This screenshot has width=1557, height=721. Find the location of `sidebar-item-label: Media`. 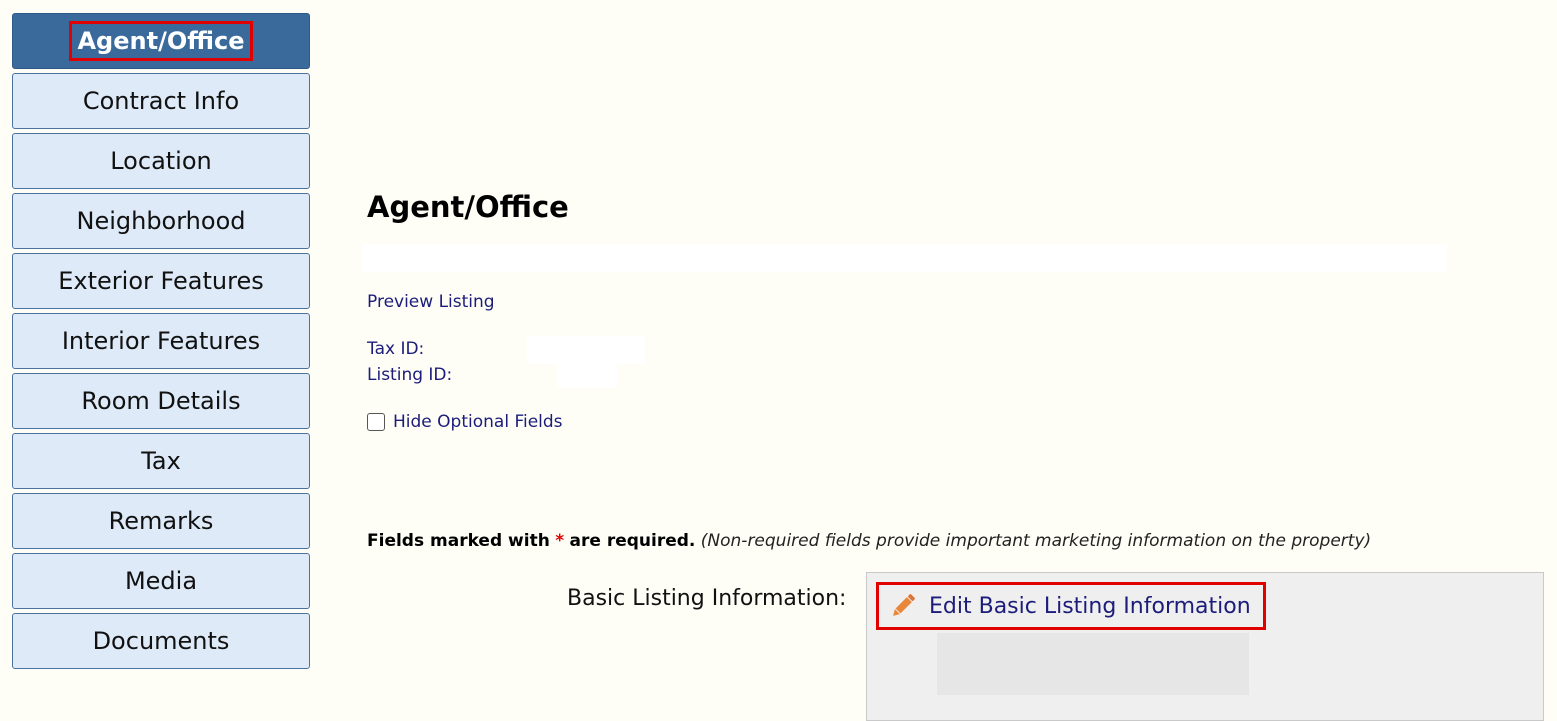

sidebar-item-label: Media is located at coordinates (161, 581).